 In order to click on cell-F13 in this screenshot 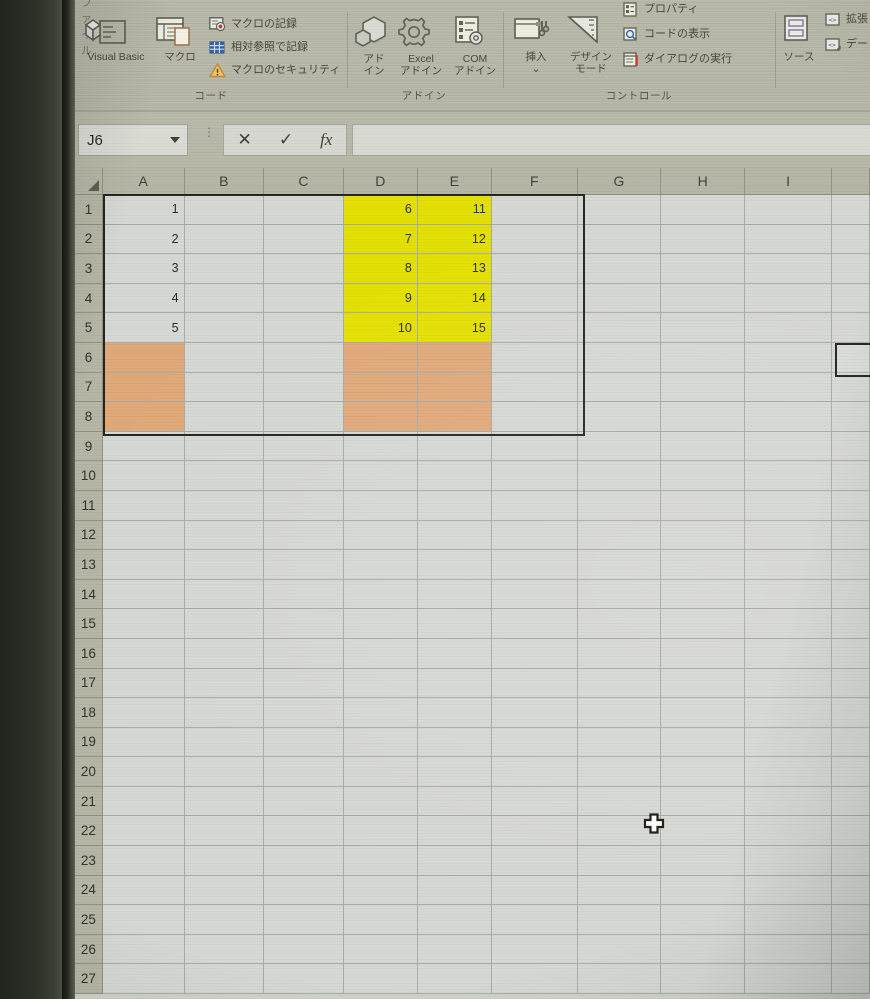, I will do `click(534, 564)`.